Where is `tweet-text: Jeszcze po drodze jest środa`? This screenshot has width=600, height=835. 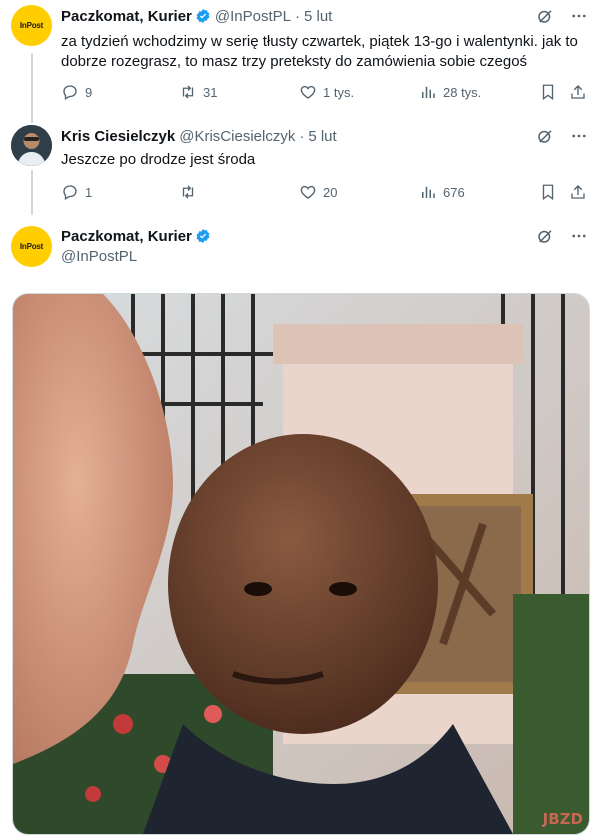
tweet-text: Jeszcze po drodze jest środa is located at coordinates (158, 159).